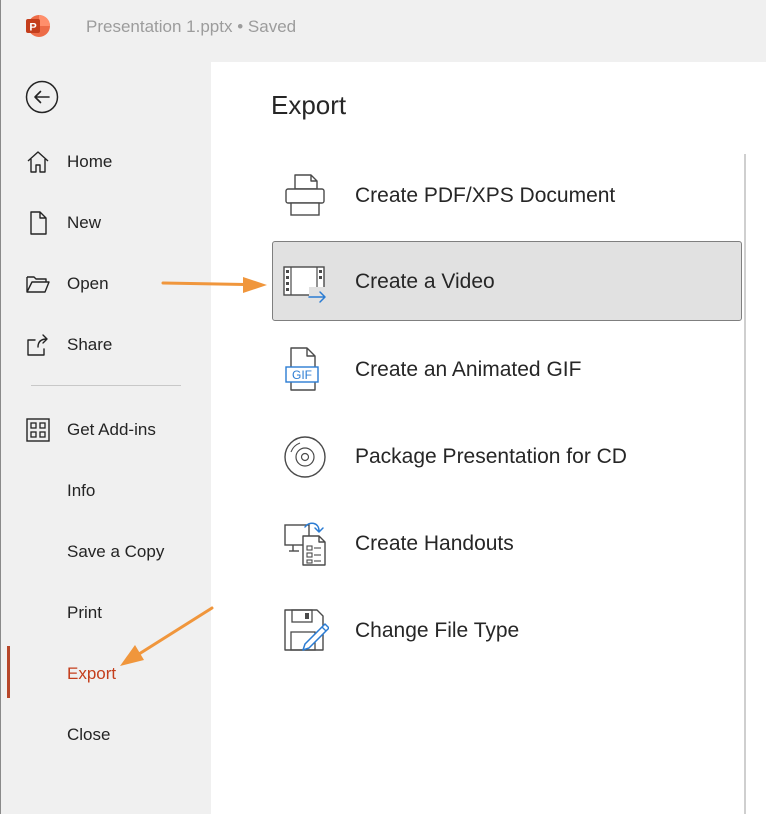 The height and width of the screenshot is (814, 766). What do you see at coordinates (383, 27) in the screenshot?
I see `title-bar: P Presentation 1.pptx • Saved` at bounding box center [383, 27].